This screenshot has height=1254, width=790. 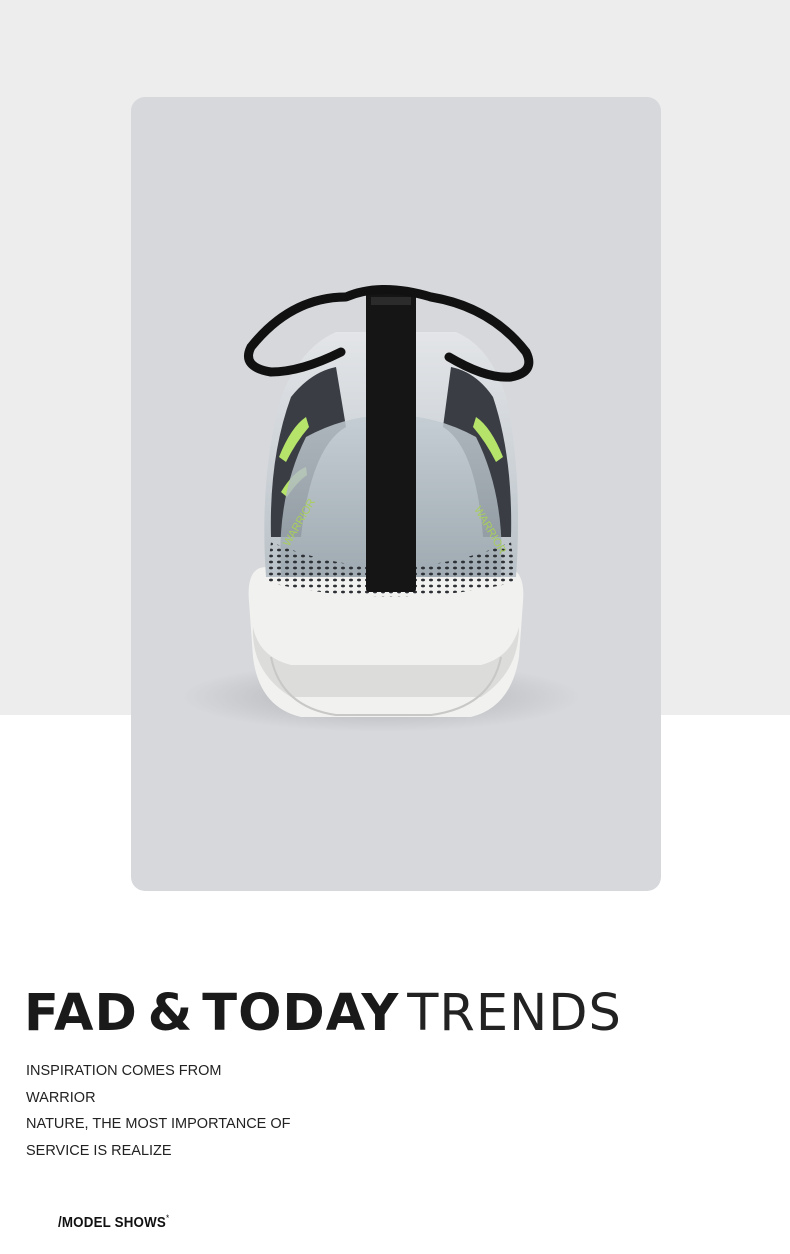 What do you see at coordinates (514, 1013) in the screenshot?
I see `headline-part3: TRENDS` at bounding box center [514, 1013].